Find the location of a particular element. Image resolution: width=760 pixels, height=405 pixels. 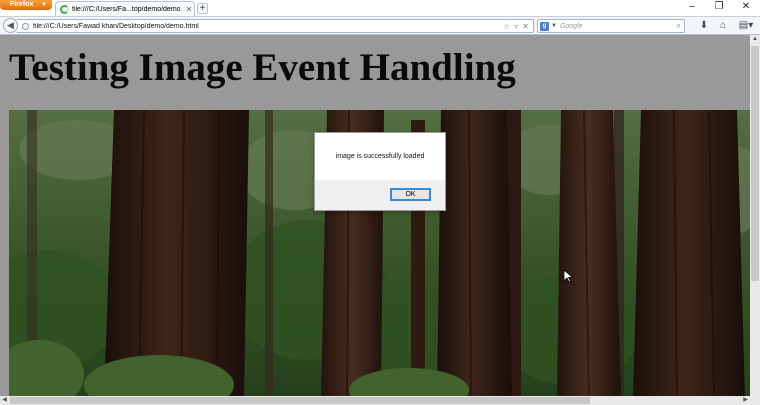

vertical-scrollbar: ▲ is located at coordinates (755, 215).